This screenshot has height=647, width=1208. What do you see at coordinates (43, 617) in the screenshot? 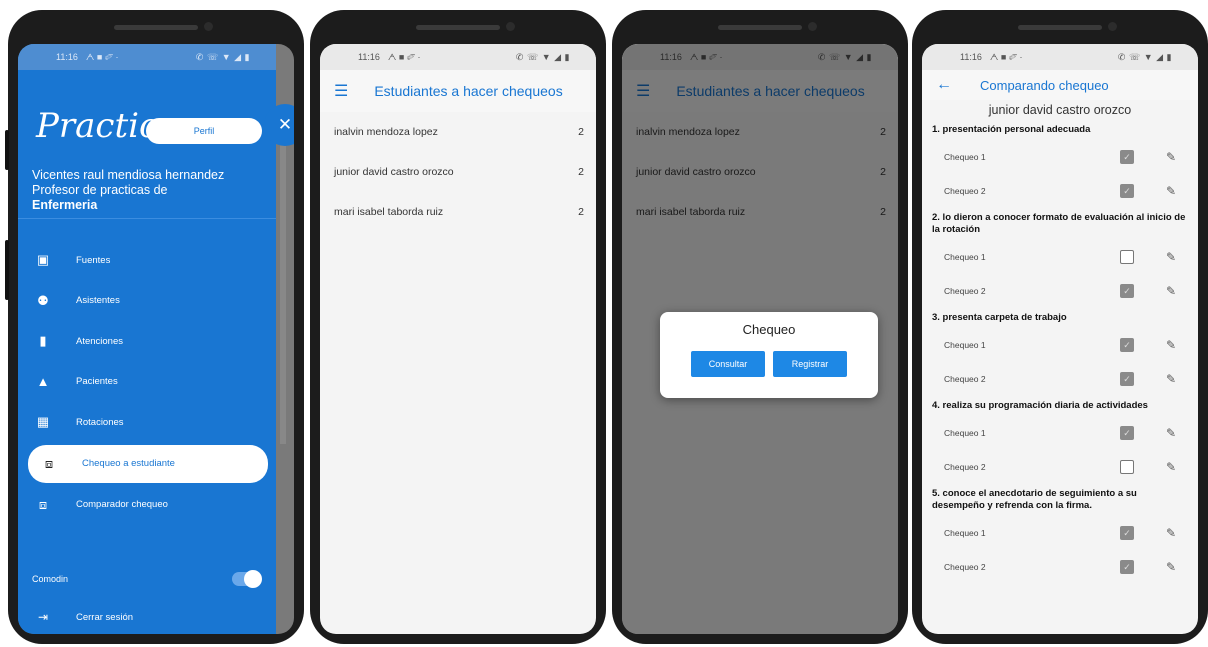
I see `logout-icon: ⇥` at bounding box center [43, 617].